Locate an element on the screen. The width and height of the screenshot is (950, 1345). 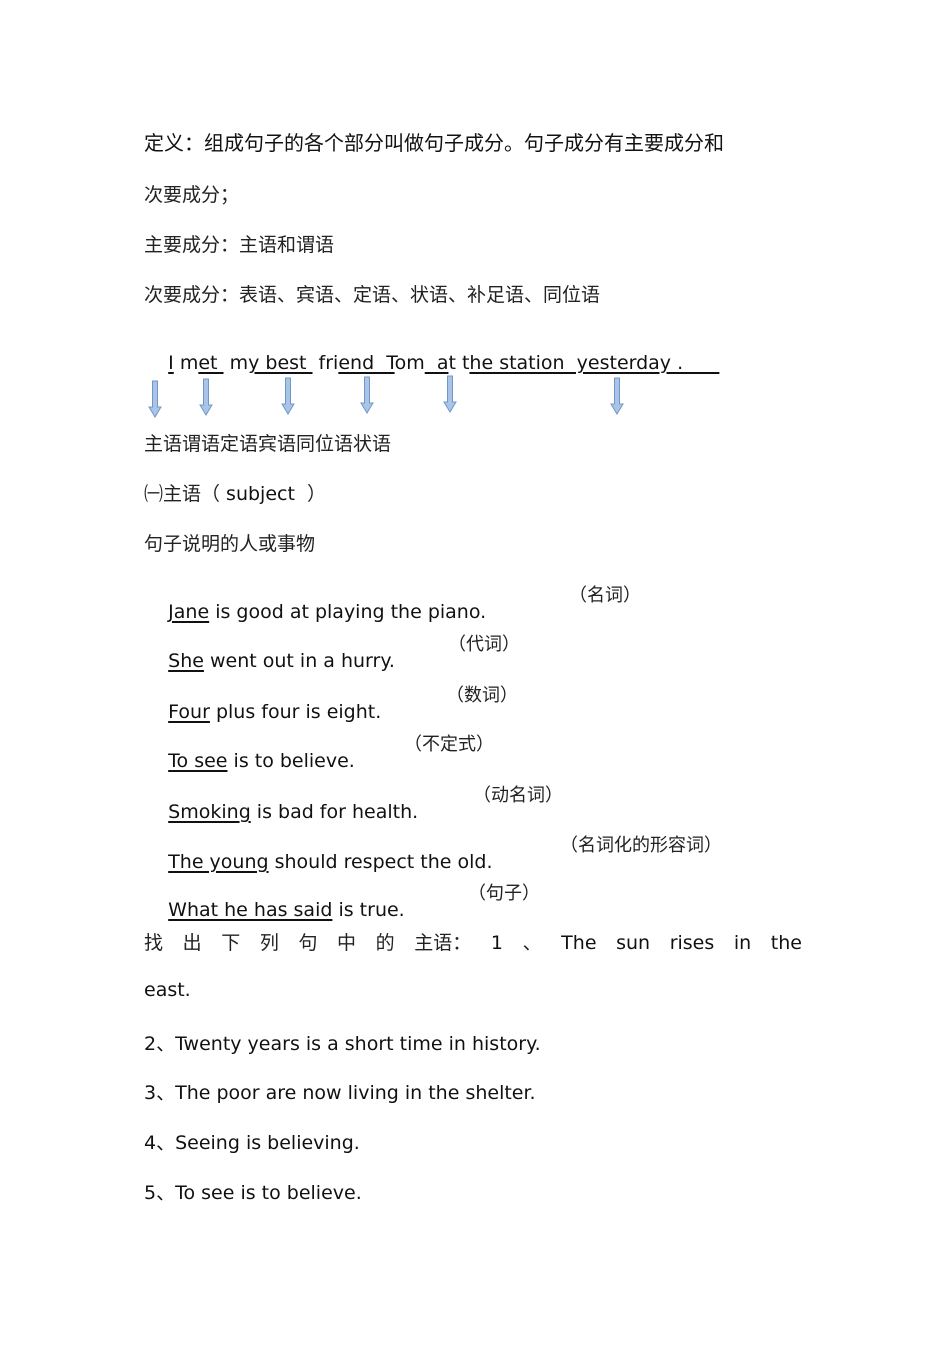
prompt-word: 1 is located at coordinates (496, 943).